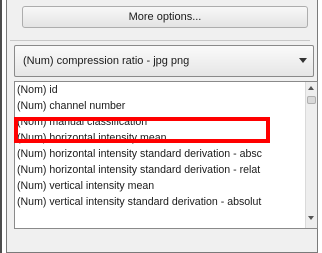  What do you see at coordinates (160, 106) in the screenshot?
I see `list-item: (Num) channel number` at bounding box center [160, 106].